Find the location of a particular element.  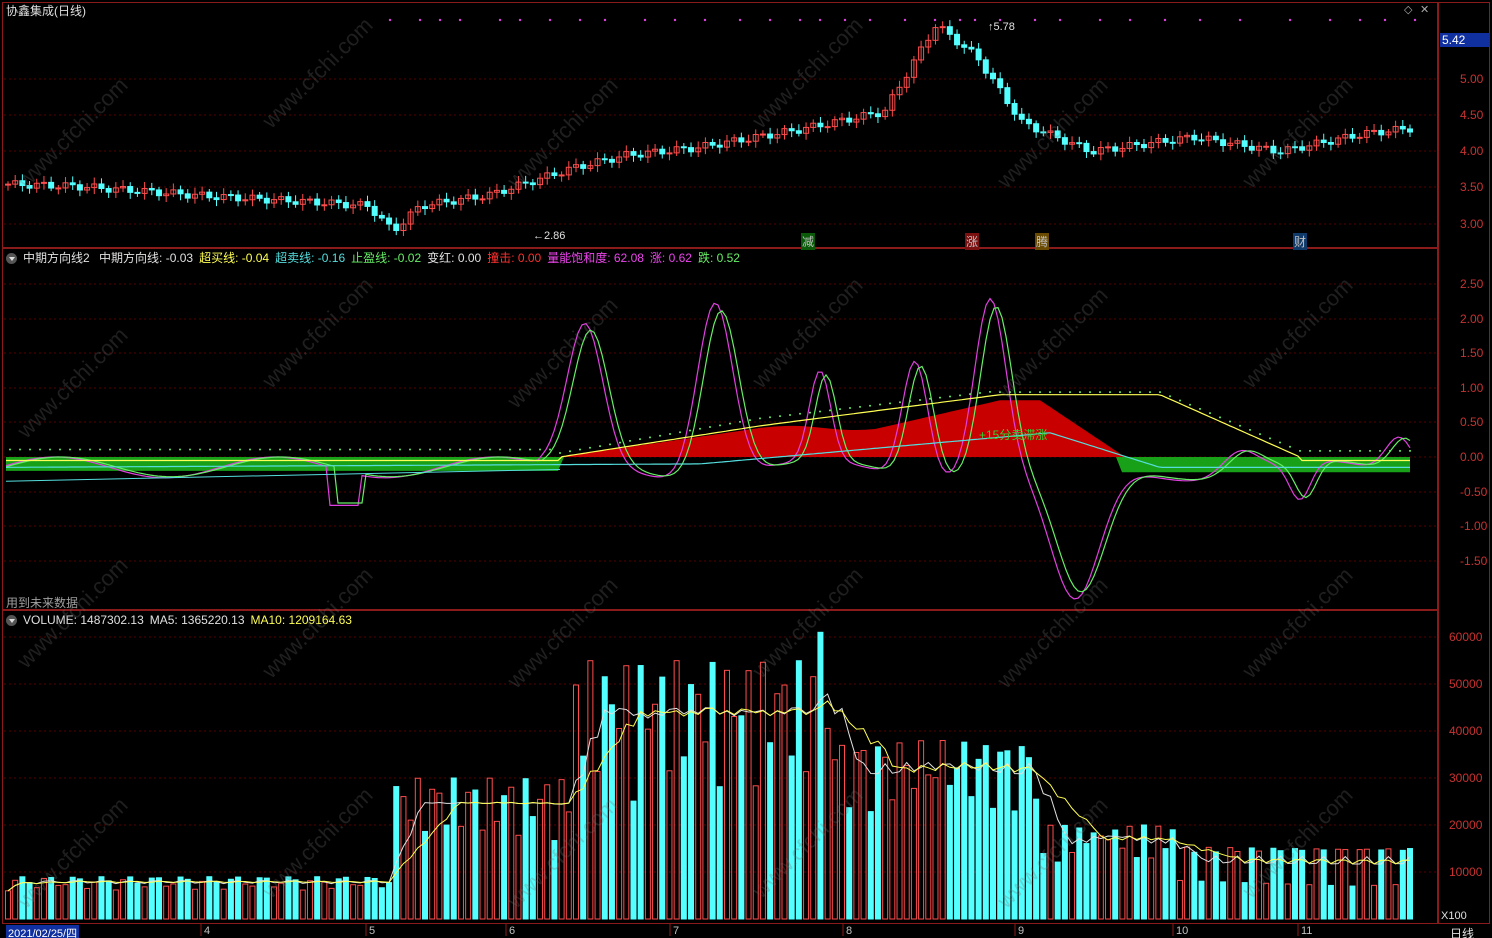

event-chip-soar: 腾 is located at coordinates (1042, 241).